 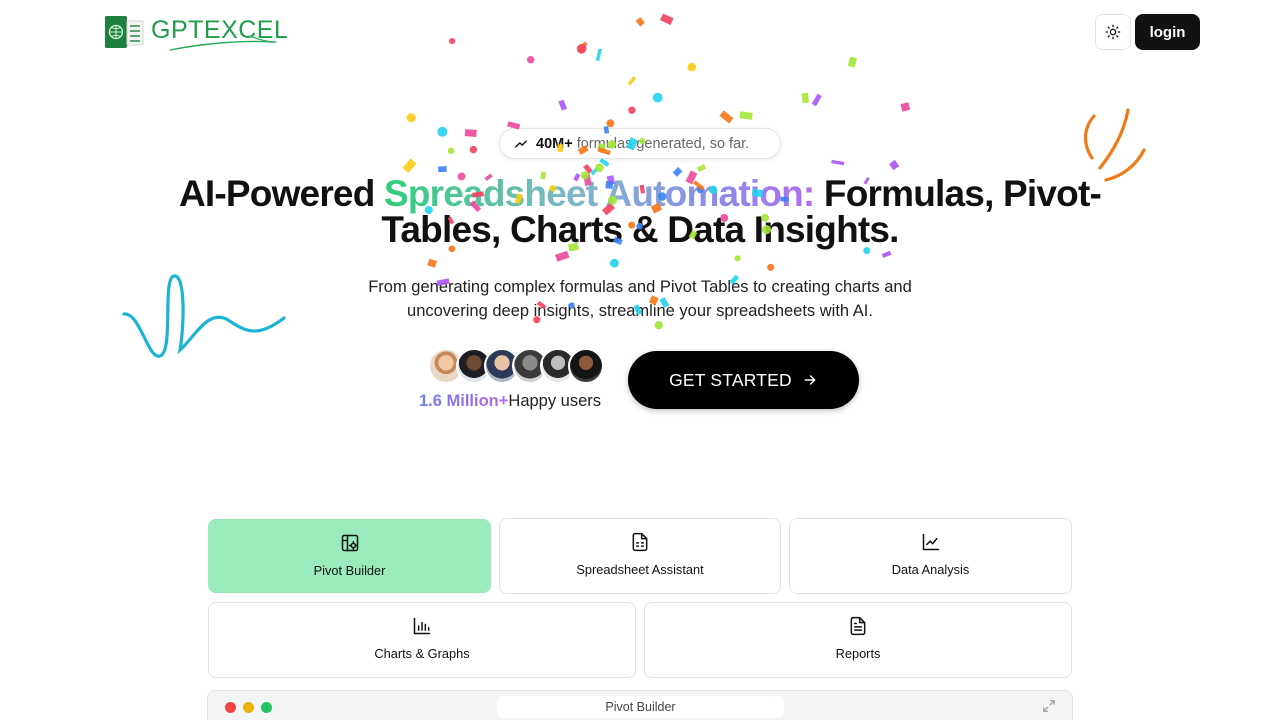 What do you see at coordinates (349, 556) in the screenshot?
I see `tab-pivot-builder: Pivot Builder` at bounding box center [349, 556].